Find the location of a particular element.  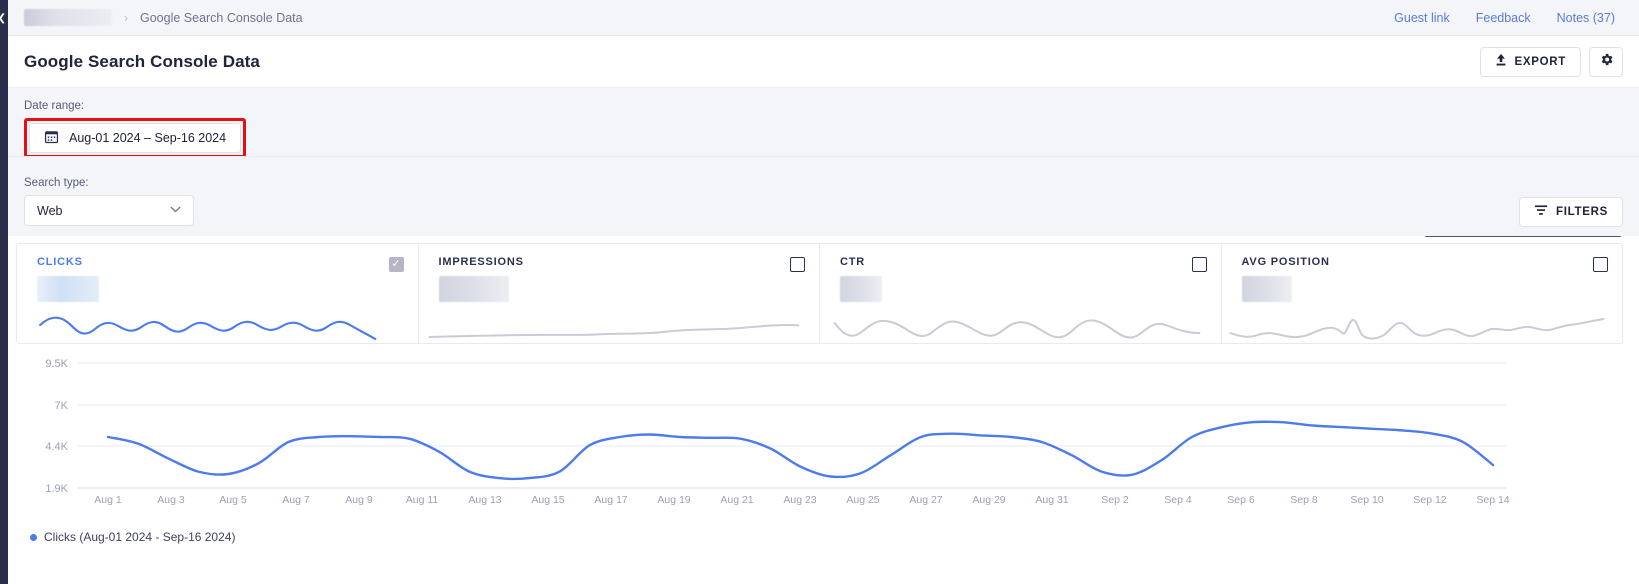

guest-link: Guest link is located at coordinates (1422, 18).